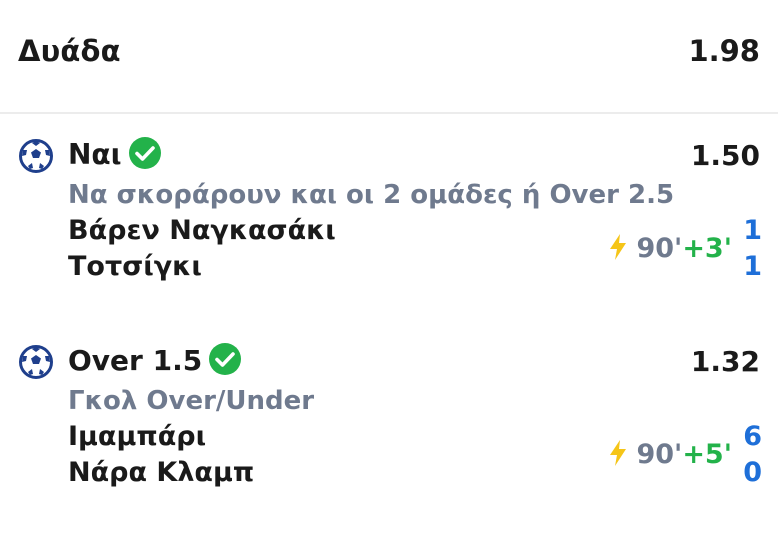 The height and width of the screenshot is (534, 778). I want to click on selection-label: Ναι, so click(95, 154).